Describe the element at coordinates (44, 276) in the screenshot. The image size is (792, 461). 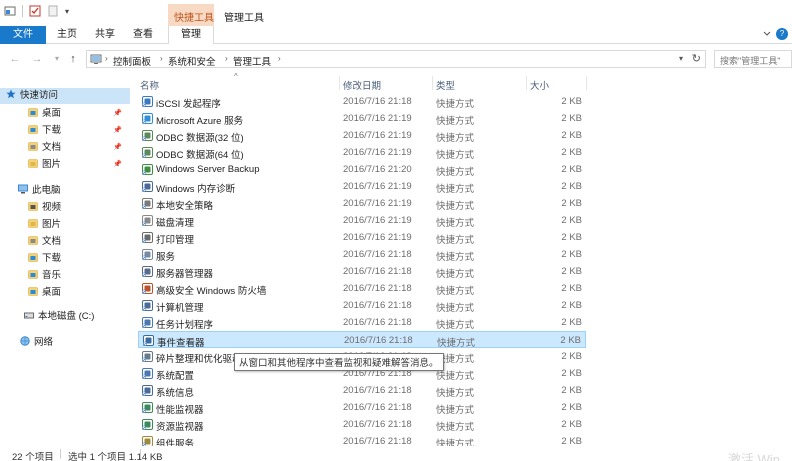
I see `sidebar-item: 音乐` at that location.